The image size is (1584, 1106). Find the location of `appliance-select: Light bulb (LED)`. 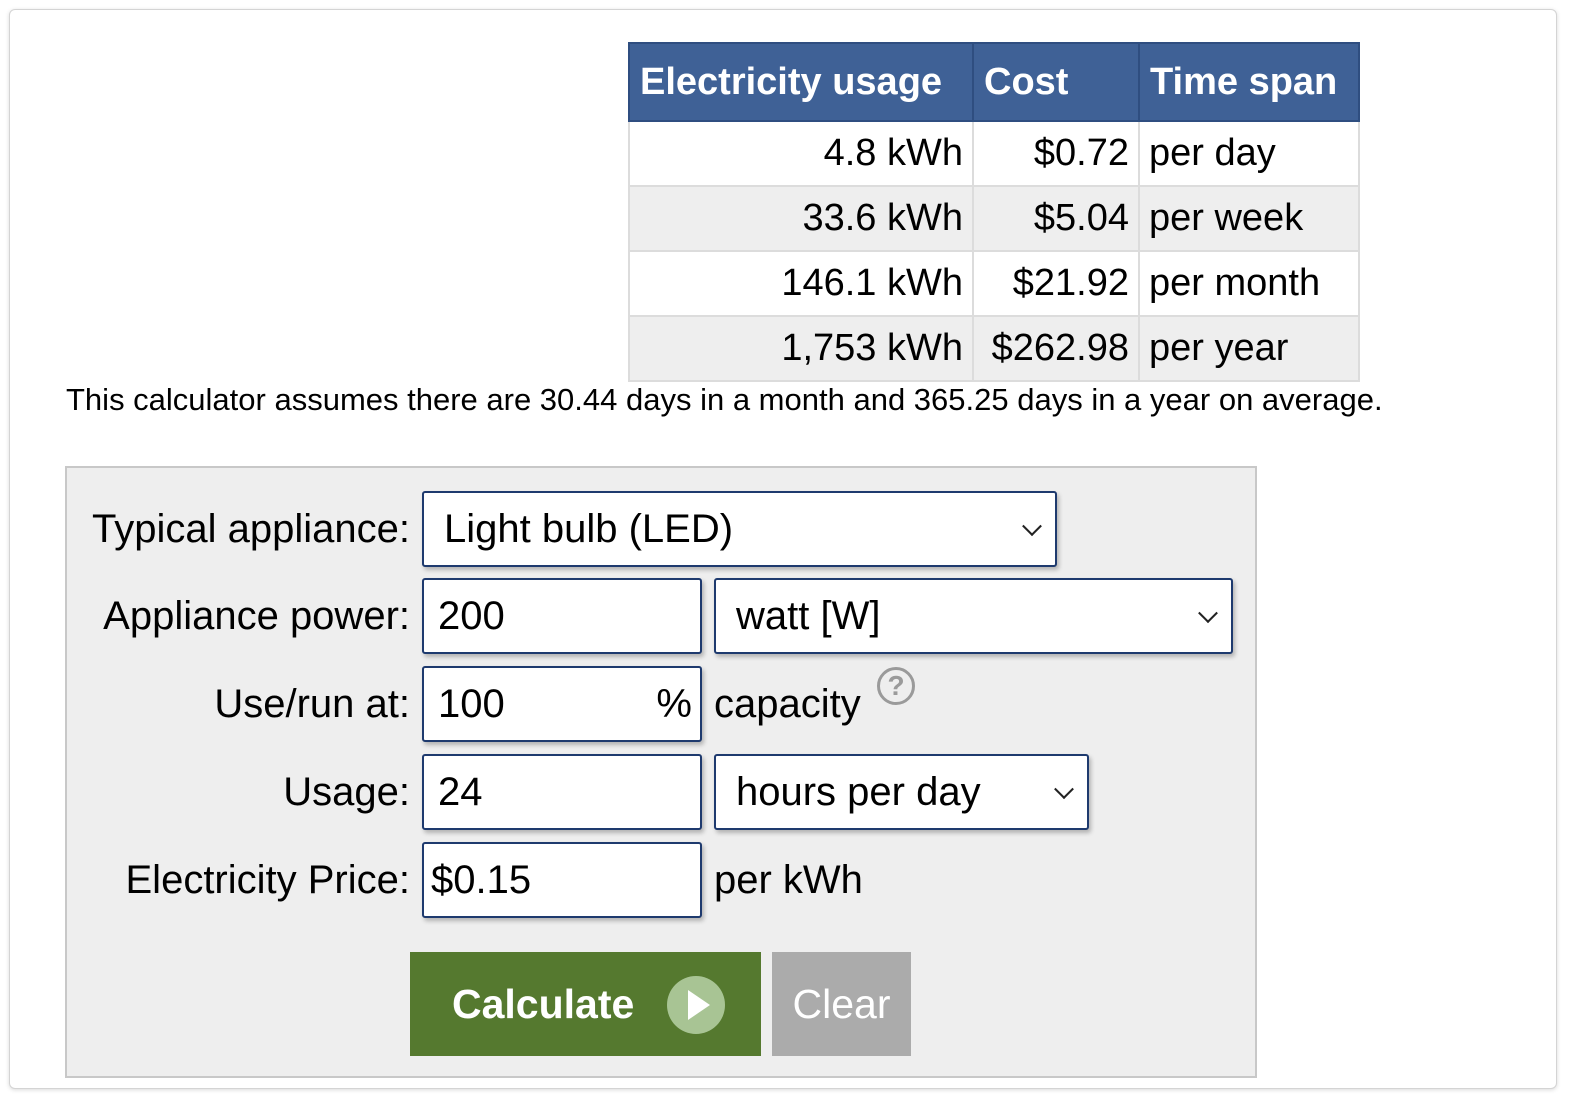

appliance-select: Light bulb (LED) is located at coordinates (739, 529).